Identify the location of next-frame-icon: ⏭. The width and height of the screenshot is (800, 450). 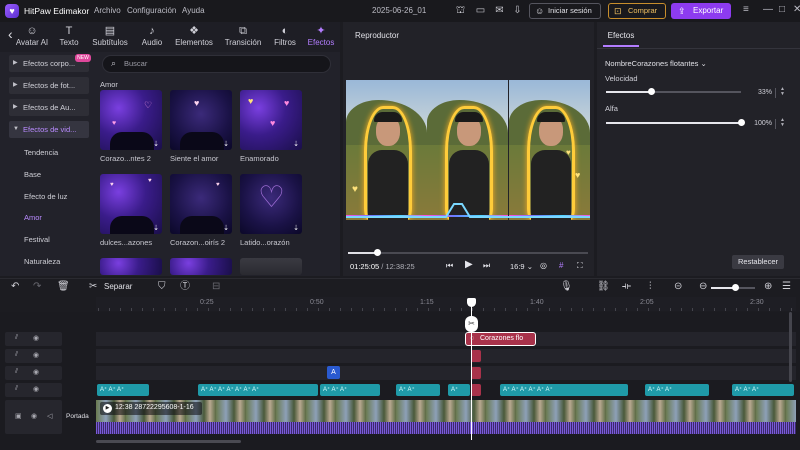
(486, 266).